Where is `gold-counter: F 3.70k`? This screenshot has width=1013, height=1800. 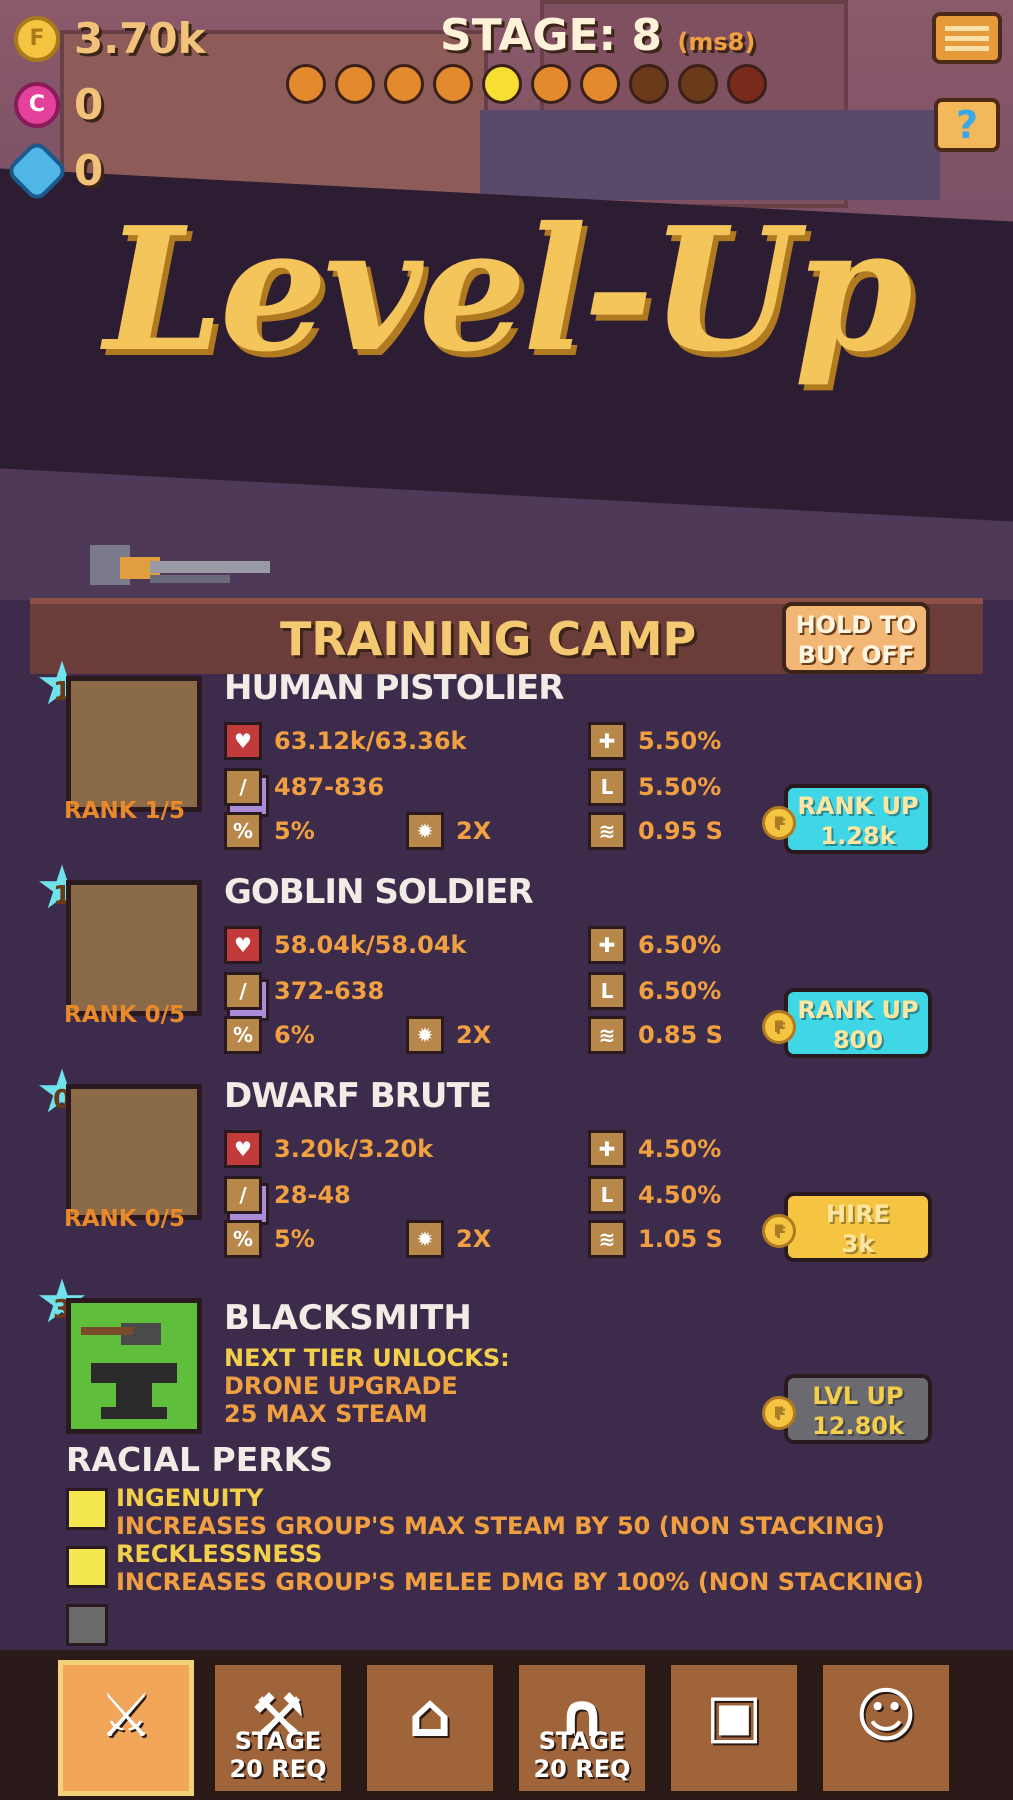
gold-counter: F 3.70k is located at coordinates (110, 38).